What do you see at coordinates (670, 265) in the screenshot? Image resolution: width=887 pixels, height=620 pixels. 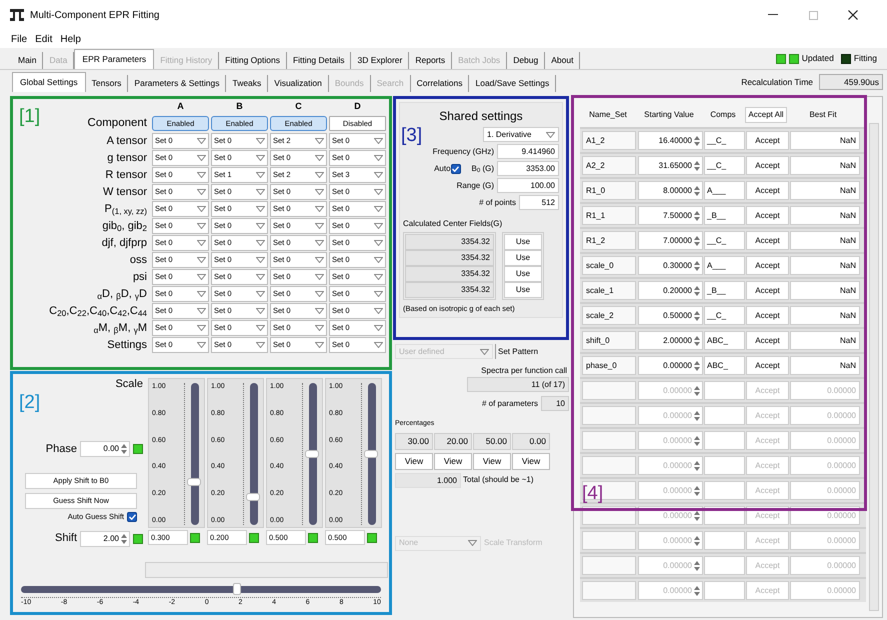 I see `spin-field: 0.30000` at bounding box center [670, 265].